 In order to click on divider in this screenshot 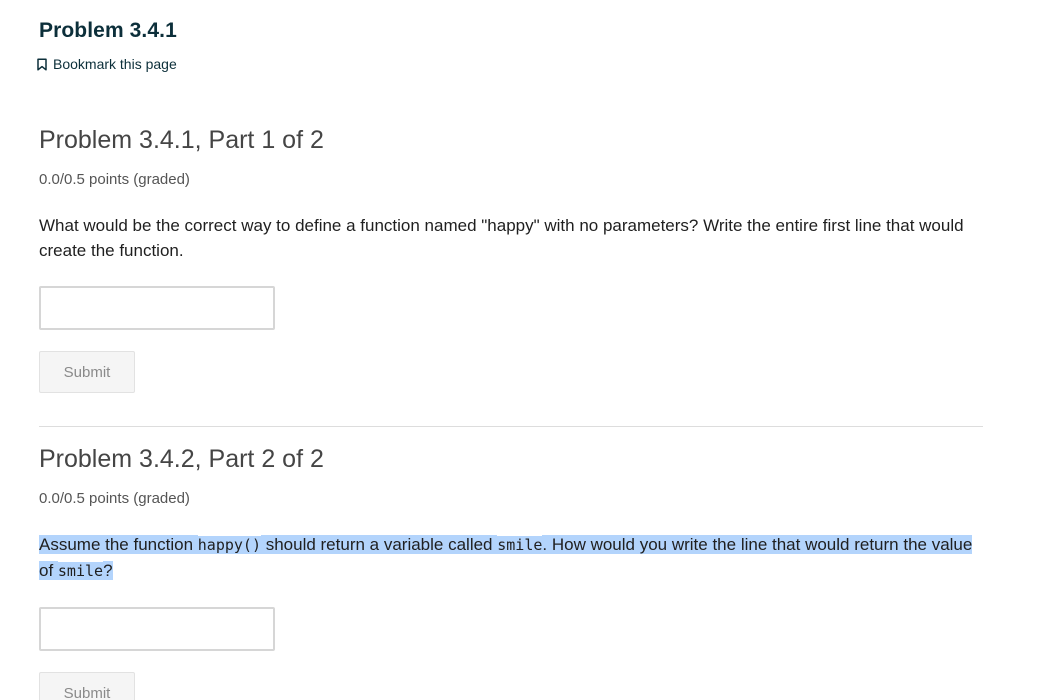, I will do `click(511, 426)`.